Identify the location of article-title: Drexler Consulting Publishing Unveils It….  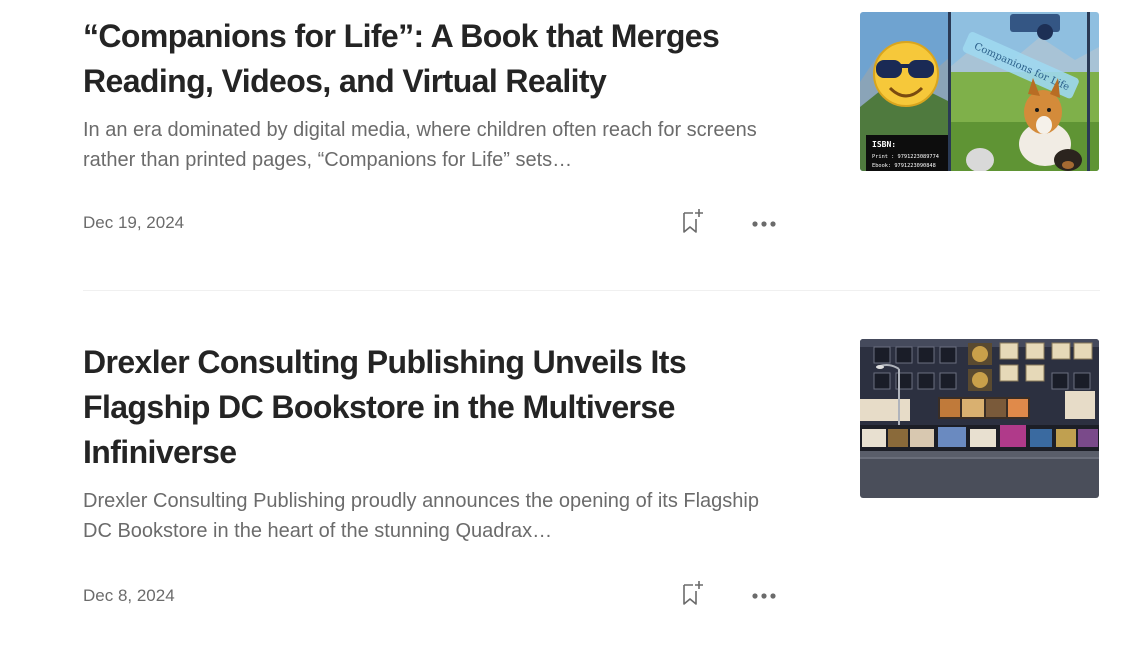
(423, 407).